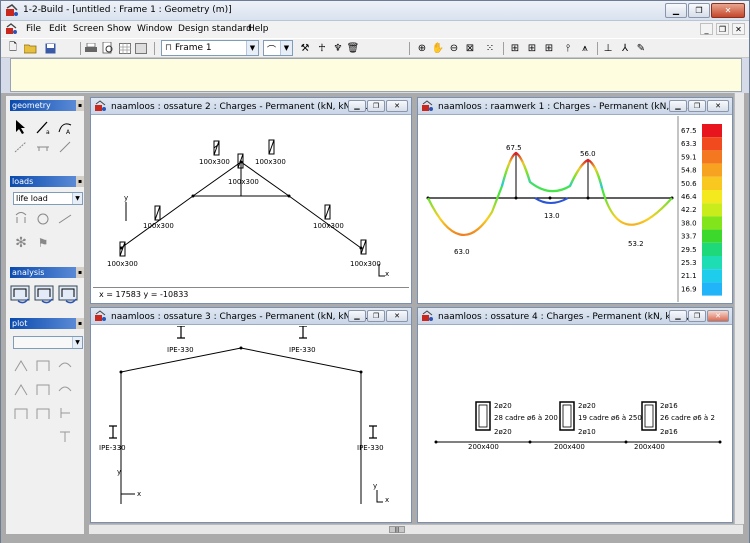 The image size is (750, 543). Describe the element at coordinates (47, 181) in the screenshot. I see `section-loads: loads ▪` at that location.